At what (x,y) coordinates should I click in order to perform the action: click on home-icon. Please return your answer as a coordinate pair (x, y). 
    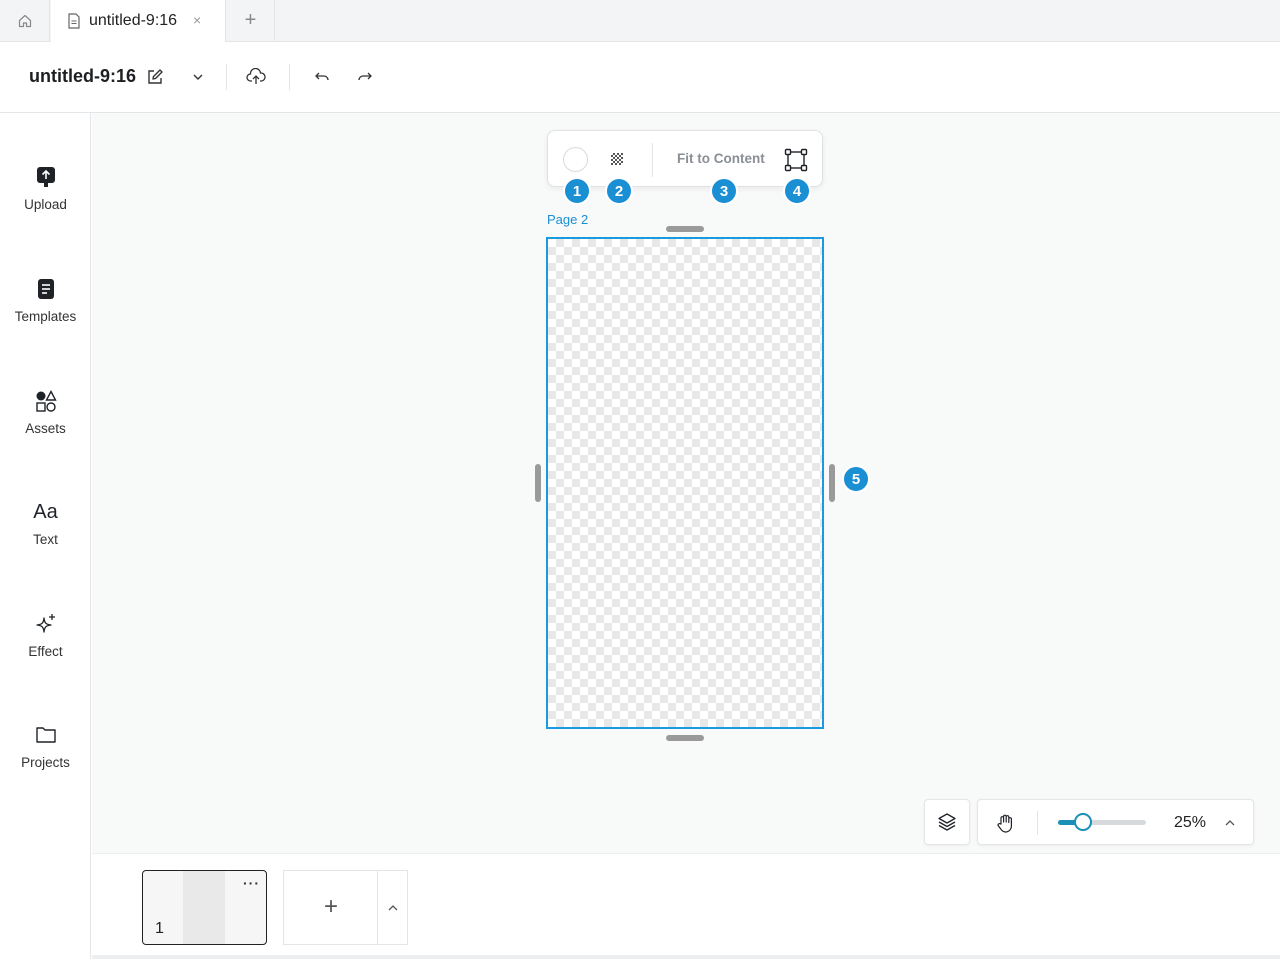
    Looking at the image, I should click on (24, 20).